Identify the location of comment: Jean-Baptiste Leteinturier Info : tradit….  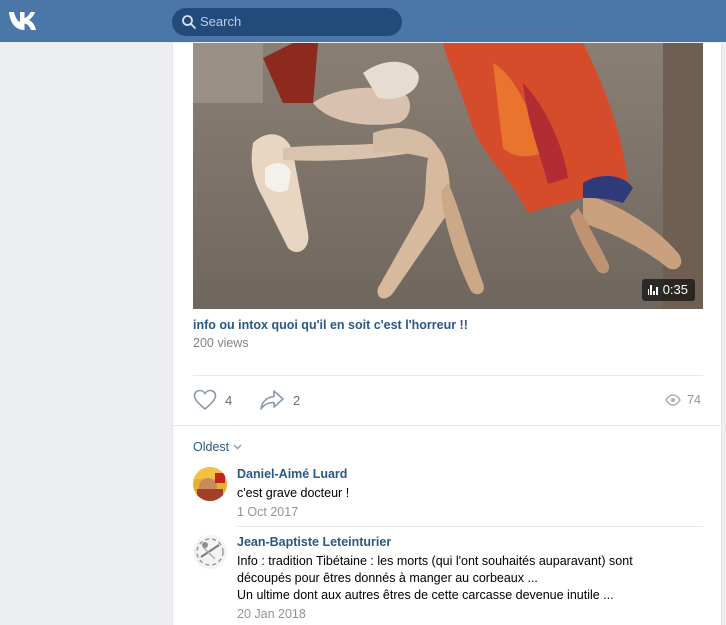
(448, 580).